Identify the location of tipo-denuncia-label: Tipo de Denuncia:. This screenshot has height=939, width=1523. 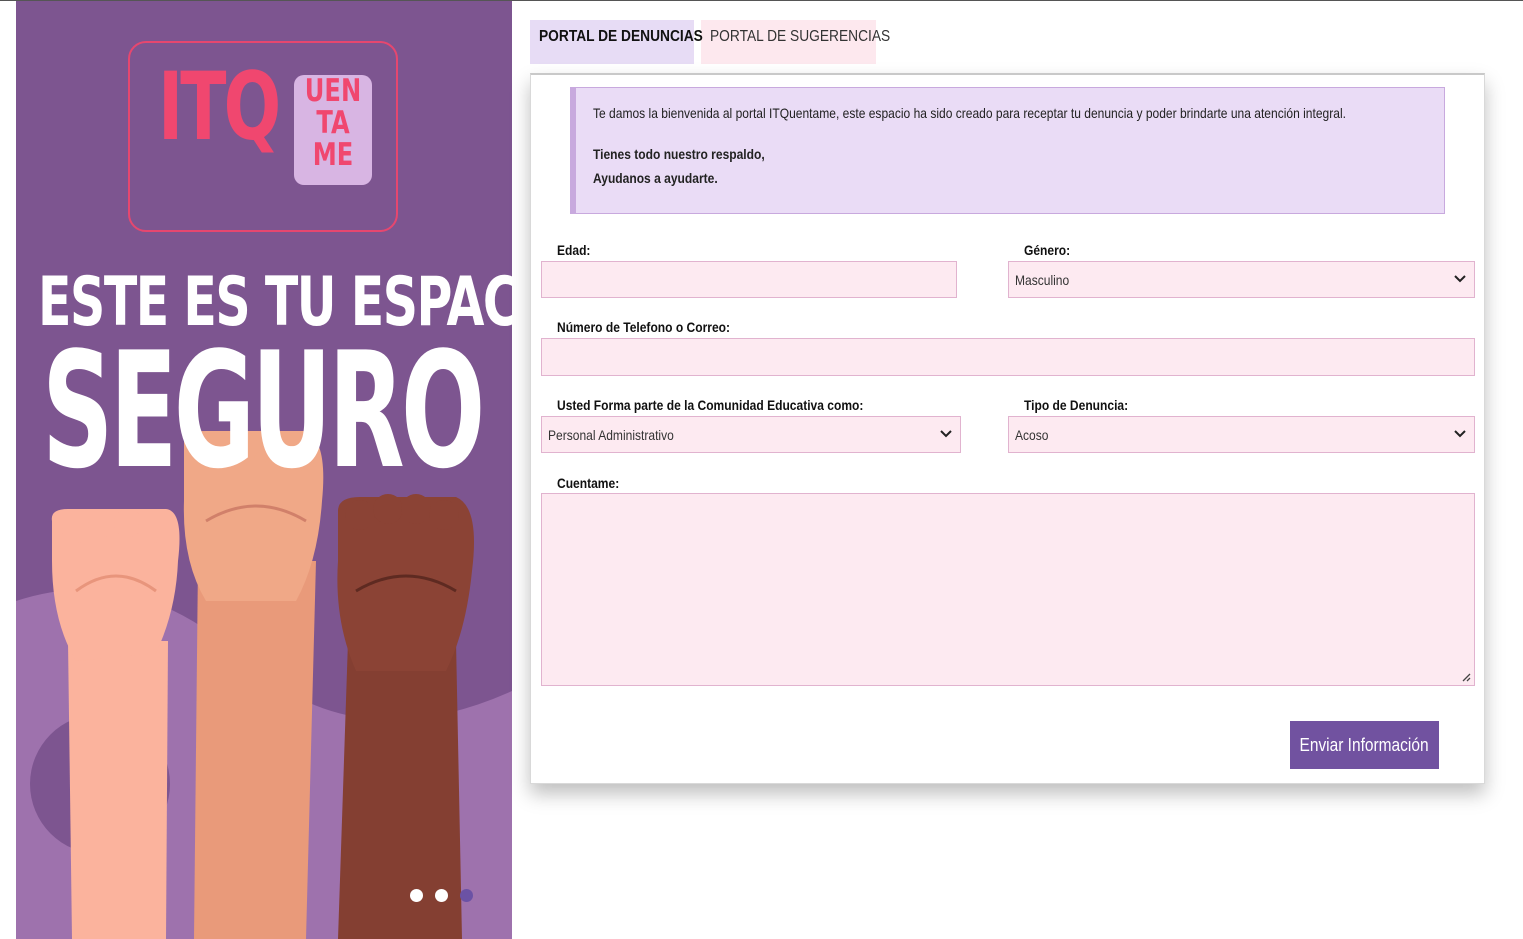
(1076, 405).